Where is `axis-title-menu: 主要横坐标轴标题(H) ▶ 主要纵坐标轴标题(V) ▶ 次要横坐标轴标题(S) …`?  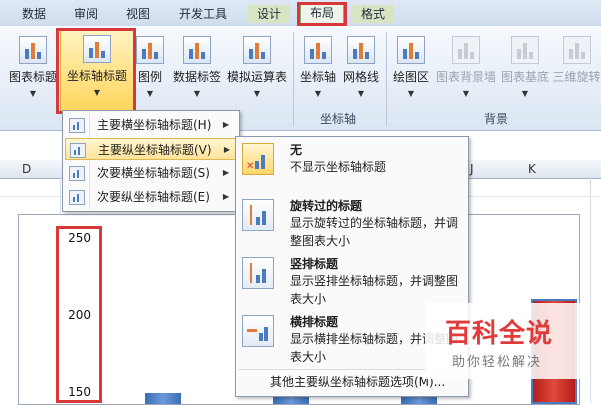
axis-title-menu: 主要横坐标轴标题(H) ▶ 主要纵坐标轴标题(V) ▶ 次要横坐标轴标题(S) … is located at coordinates (151, 161).